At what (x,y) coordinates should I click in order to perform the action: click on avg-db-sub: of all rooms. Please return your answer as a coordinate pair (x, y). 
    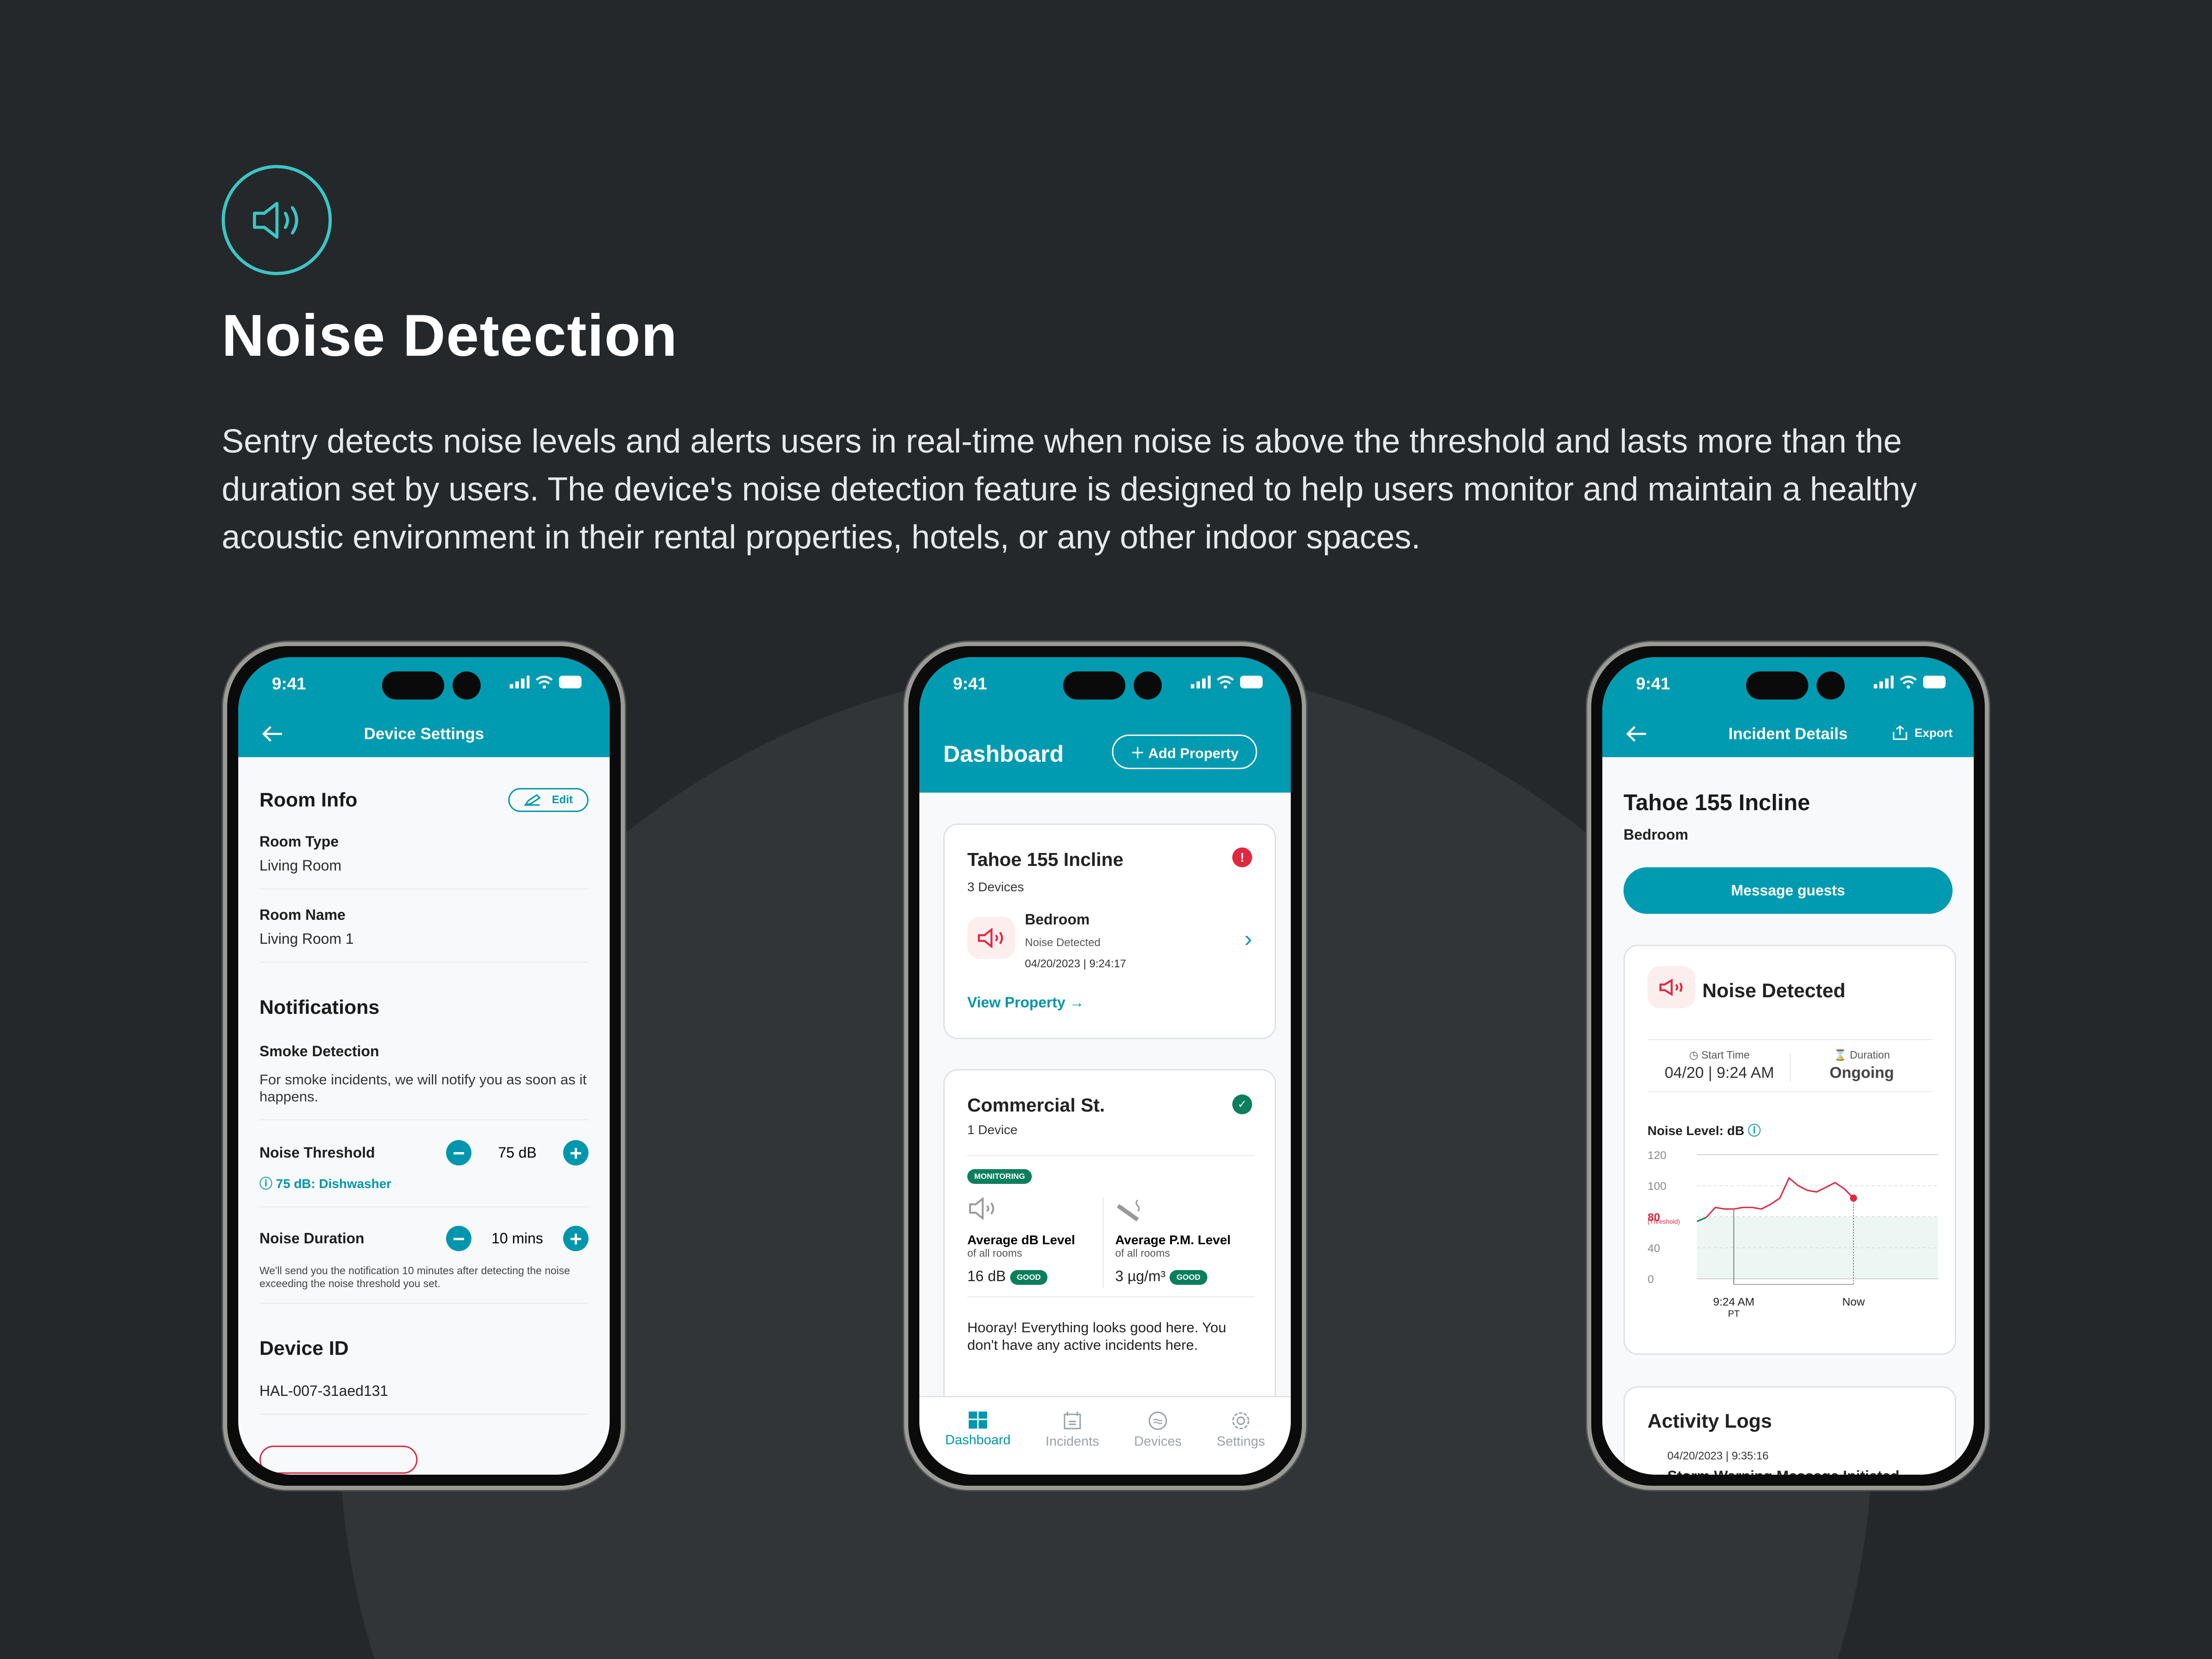
    Looking at the image, I should click on (994, 1253).